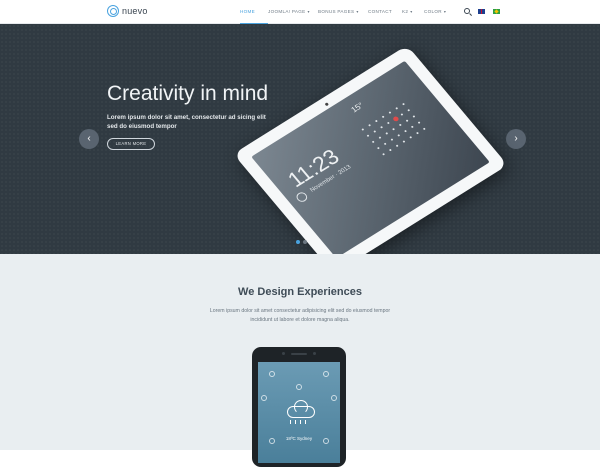 Image resolution: width=600 pixels, height=467 pixels. What do you see at coordinates (301, 242) in the screenshot?
I see `slider-pagination` at bounding box center [301, 242].